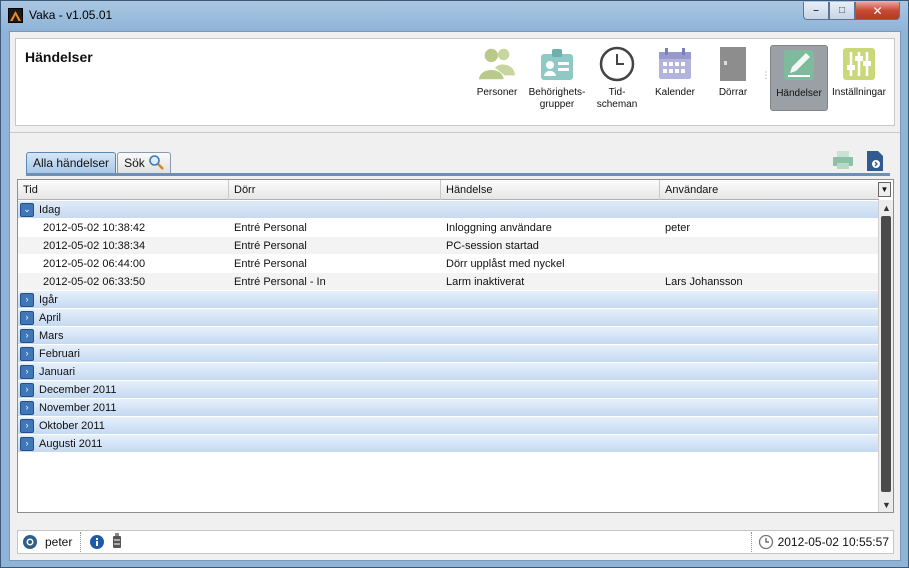 The height and width of the screenshot is (568, 909). I want to click on toolbar-doors-button: Dörrar, so click(733, 79).